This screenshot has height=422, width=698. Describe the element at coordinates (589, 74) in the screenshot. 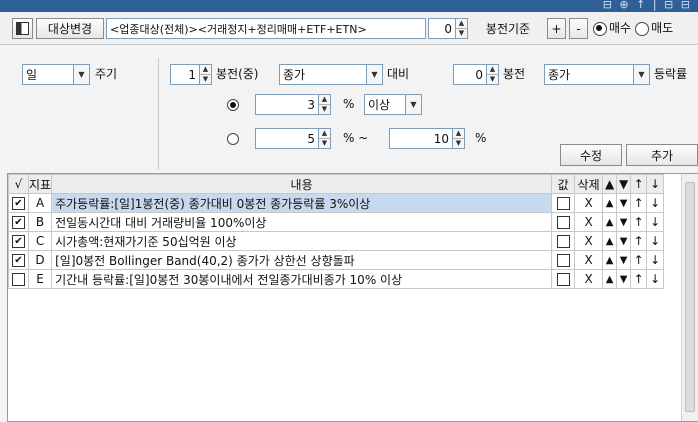

I see `compare-price-select: 종가` at that location.